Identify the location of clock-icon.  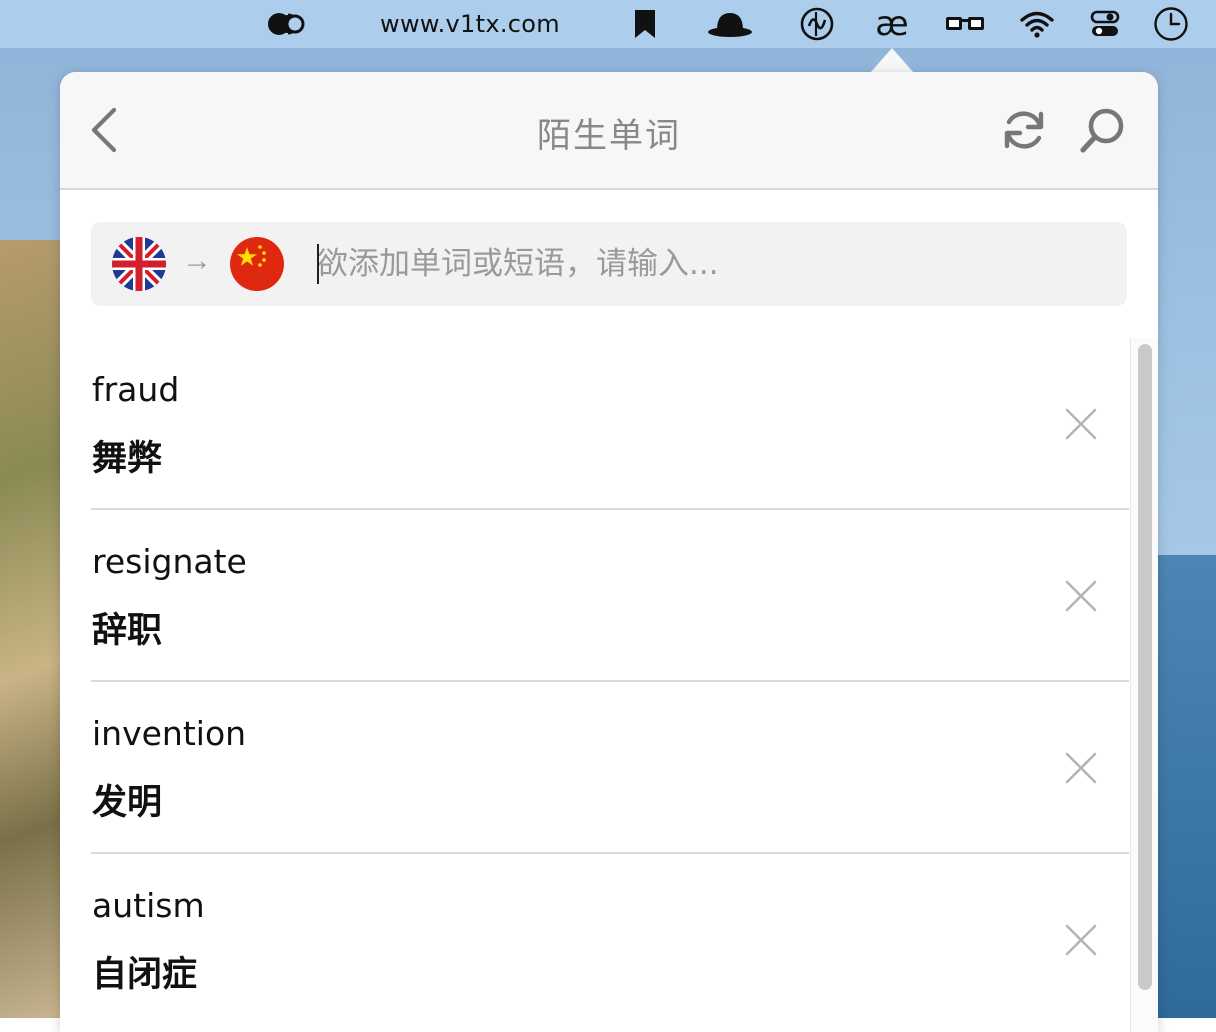
(1171, 24).